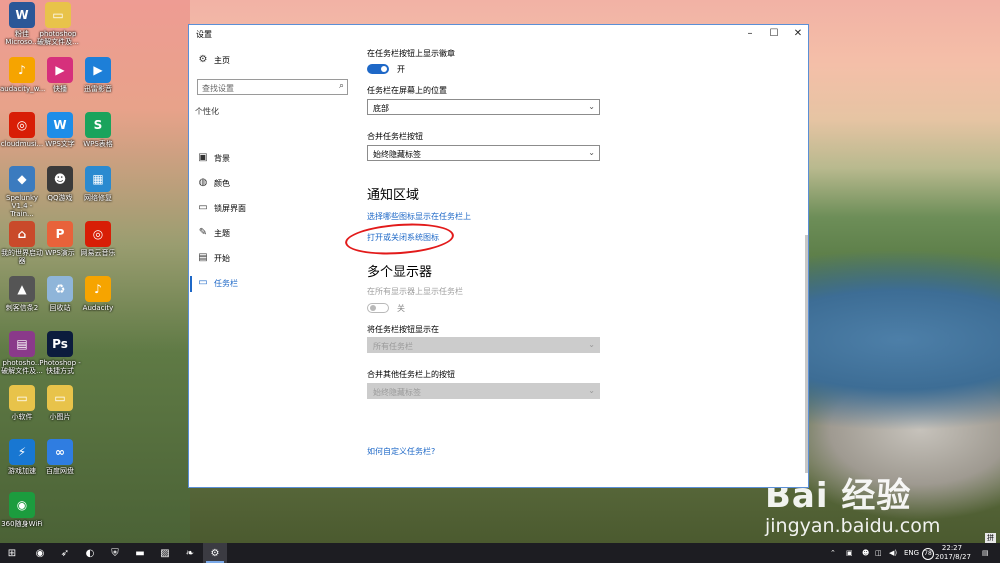 The height and width of the screenshot is (563, 1000). What do you see at coordinates (272, 209) in the screenshot?
I see `sidebar-item-lock-screen: ▭ 锁屏界面` at bounding box center [272, 209].